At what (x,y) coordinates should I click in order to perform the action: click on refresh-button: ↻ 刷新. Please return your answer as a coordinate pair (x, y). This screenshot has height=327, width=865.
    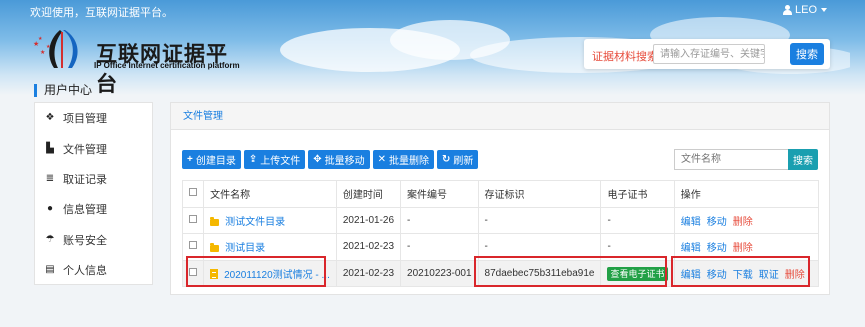
    Looking at the image, I should click on (458, 159).